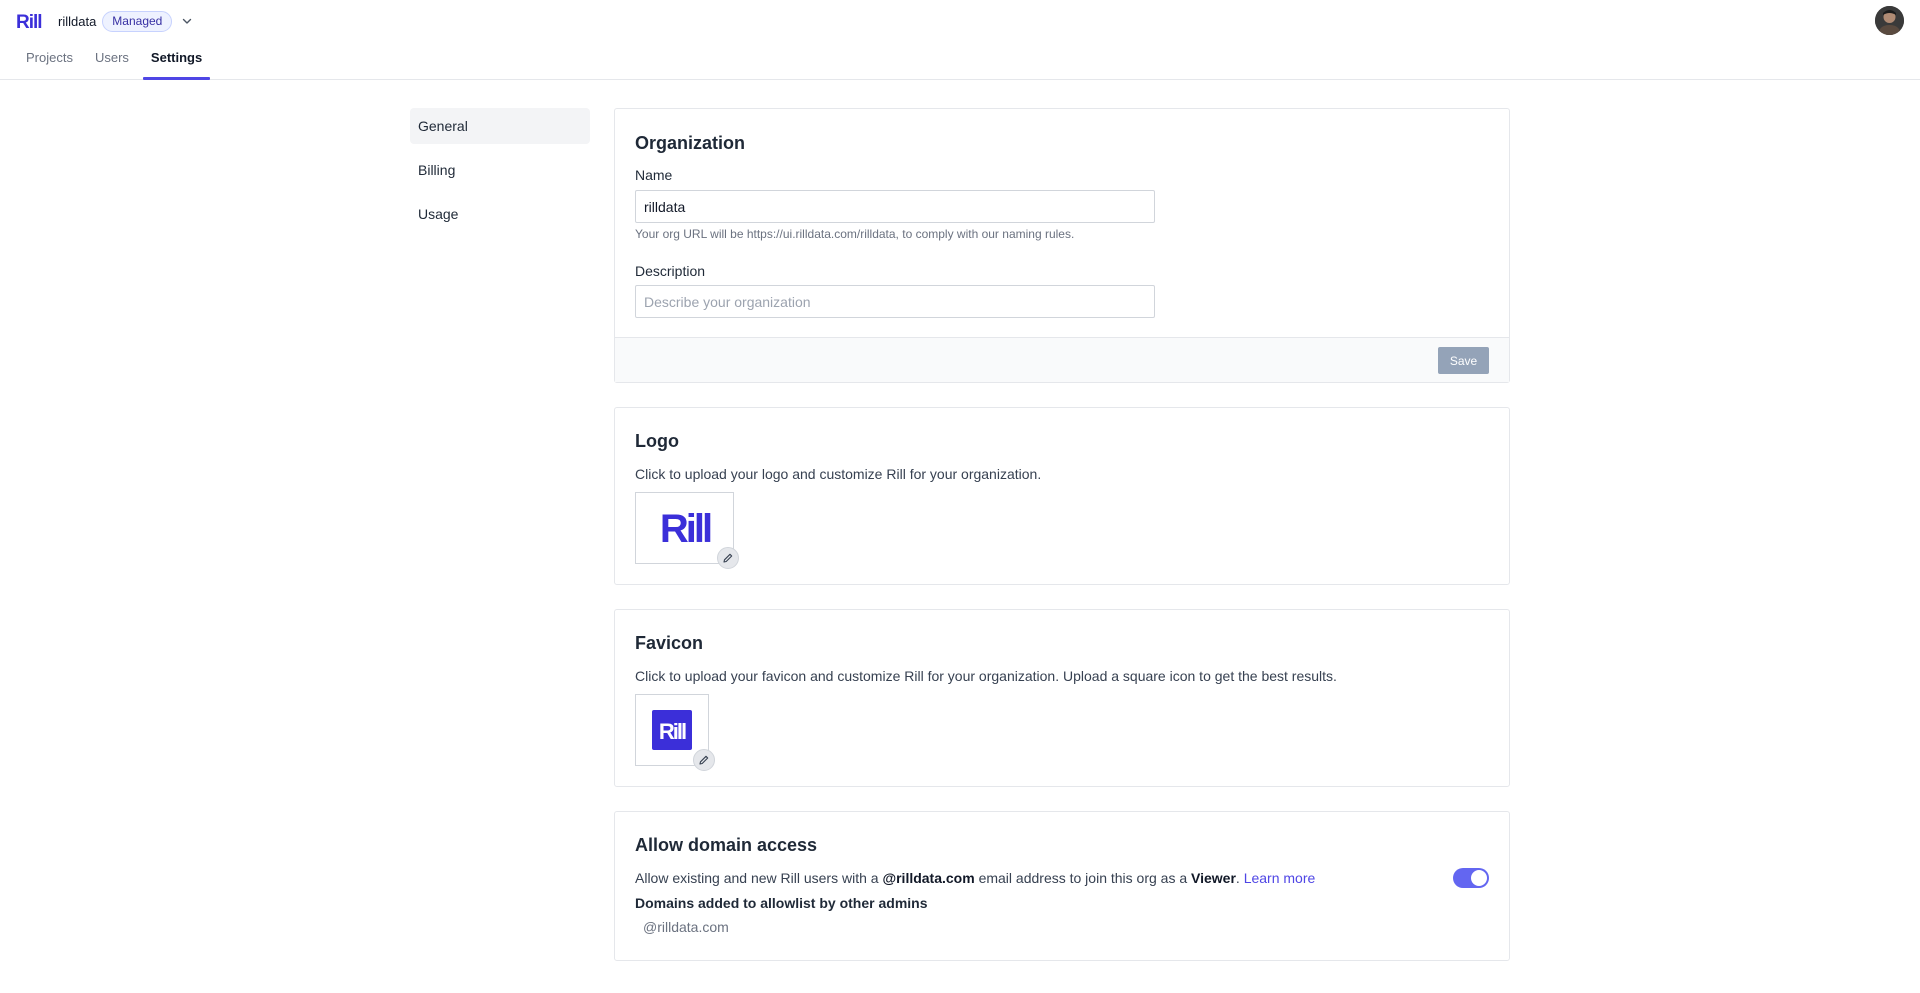  What do you see at coordinates (1889, 20) in the screenshot?
I see `user-avatar` at bounding box center [1889, 20].